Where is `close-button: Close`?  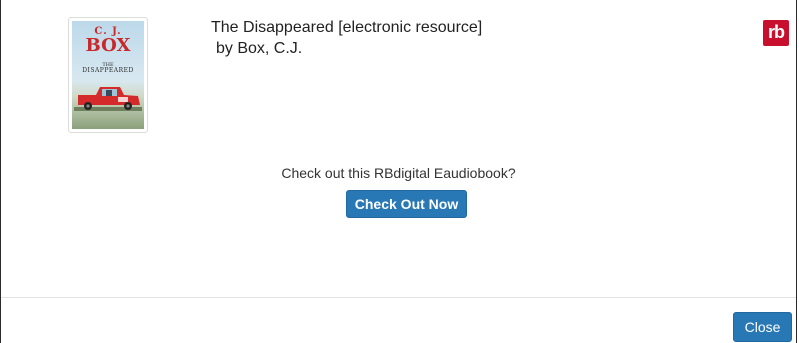
close-button: Close is located at coordinates (762, 327).